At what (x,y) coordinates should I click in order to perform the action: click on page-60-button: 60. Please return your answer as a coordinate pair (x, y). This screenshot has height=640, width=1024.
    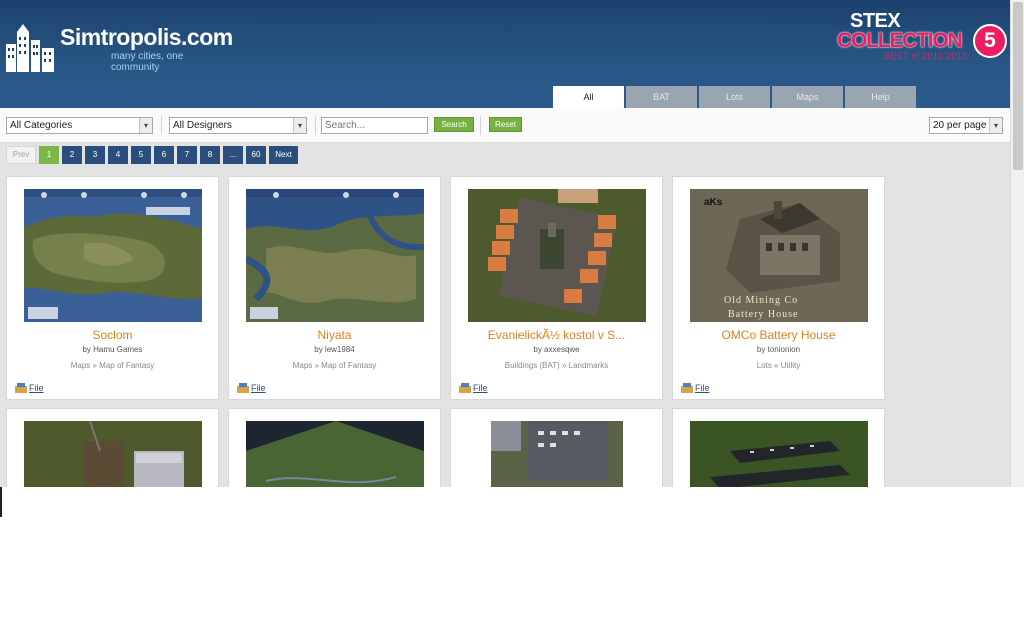
    Looking at the image, I should click on (256, 155).